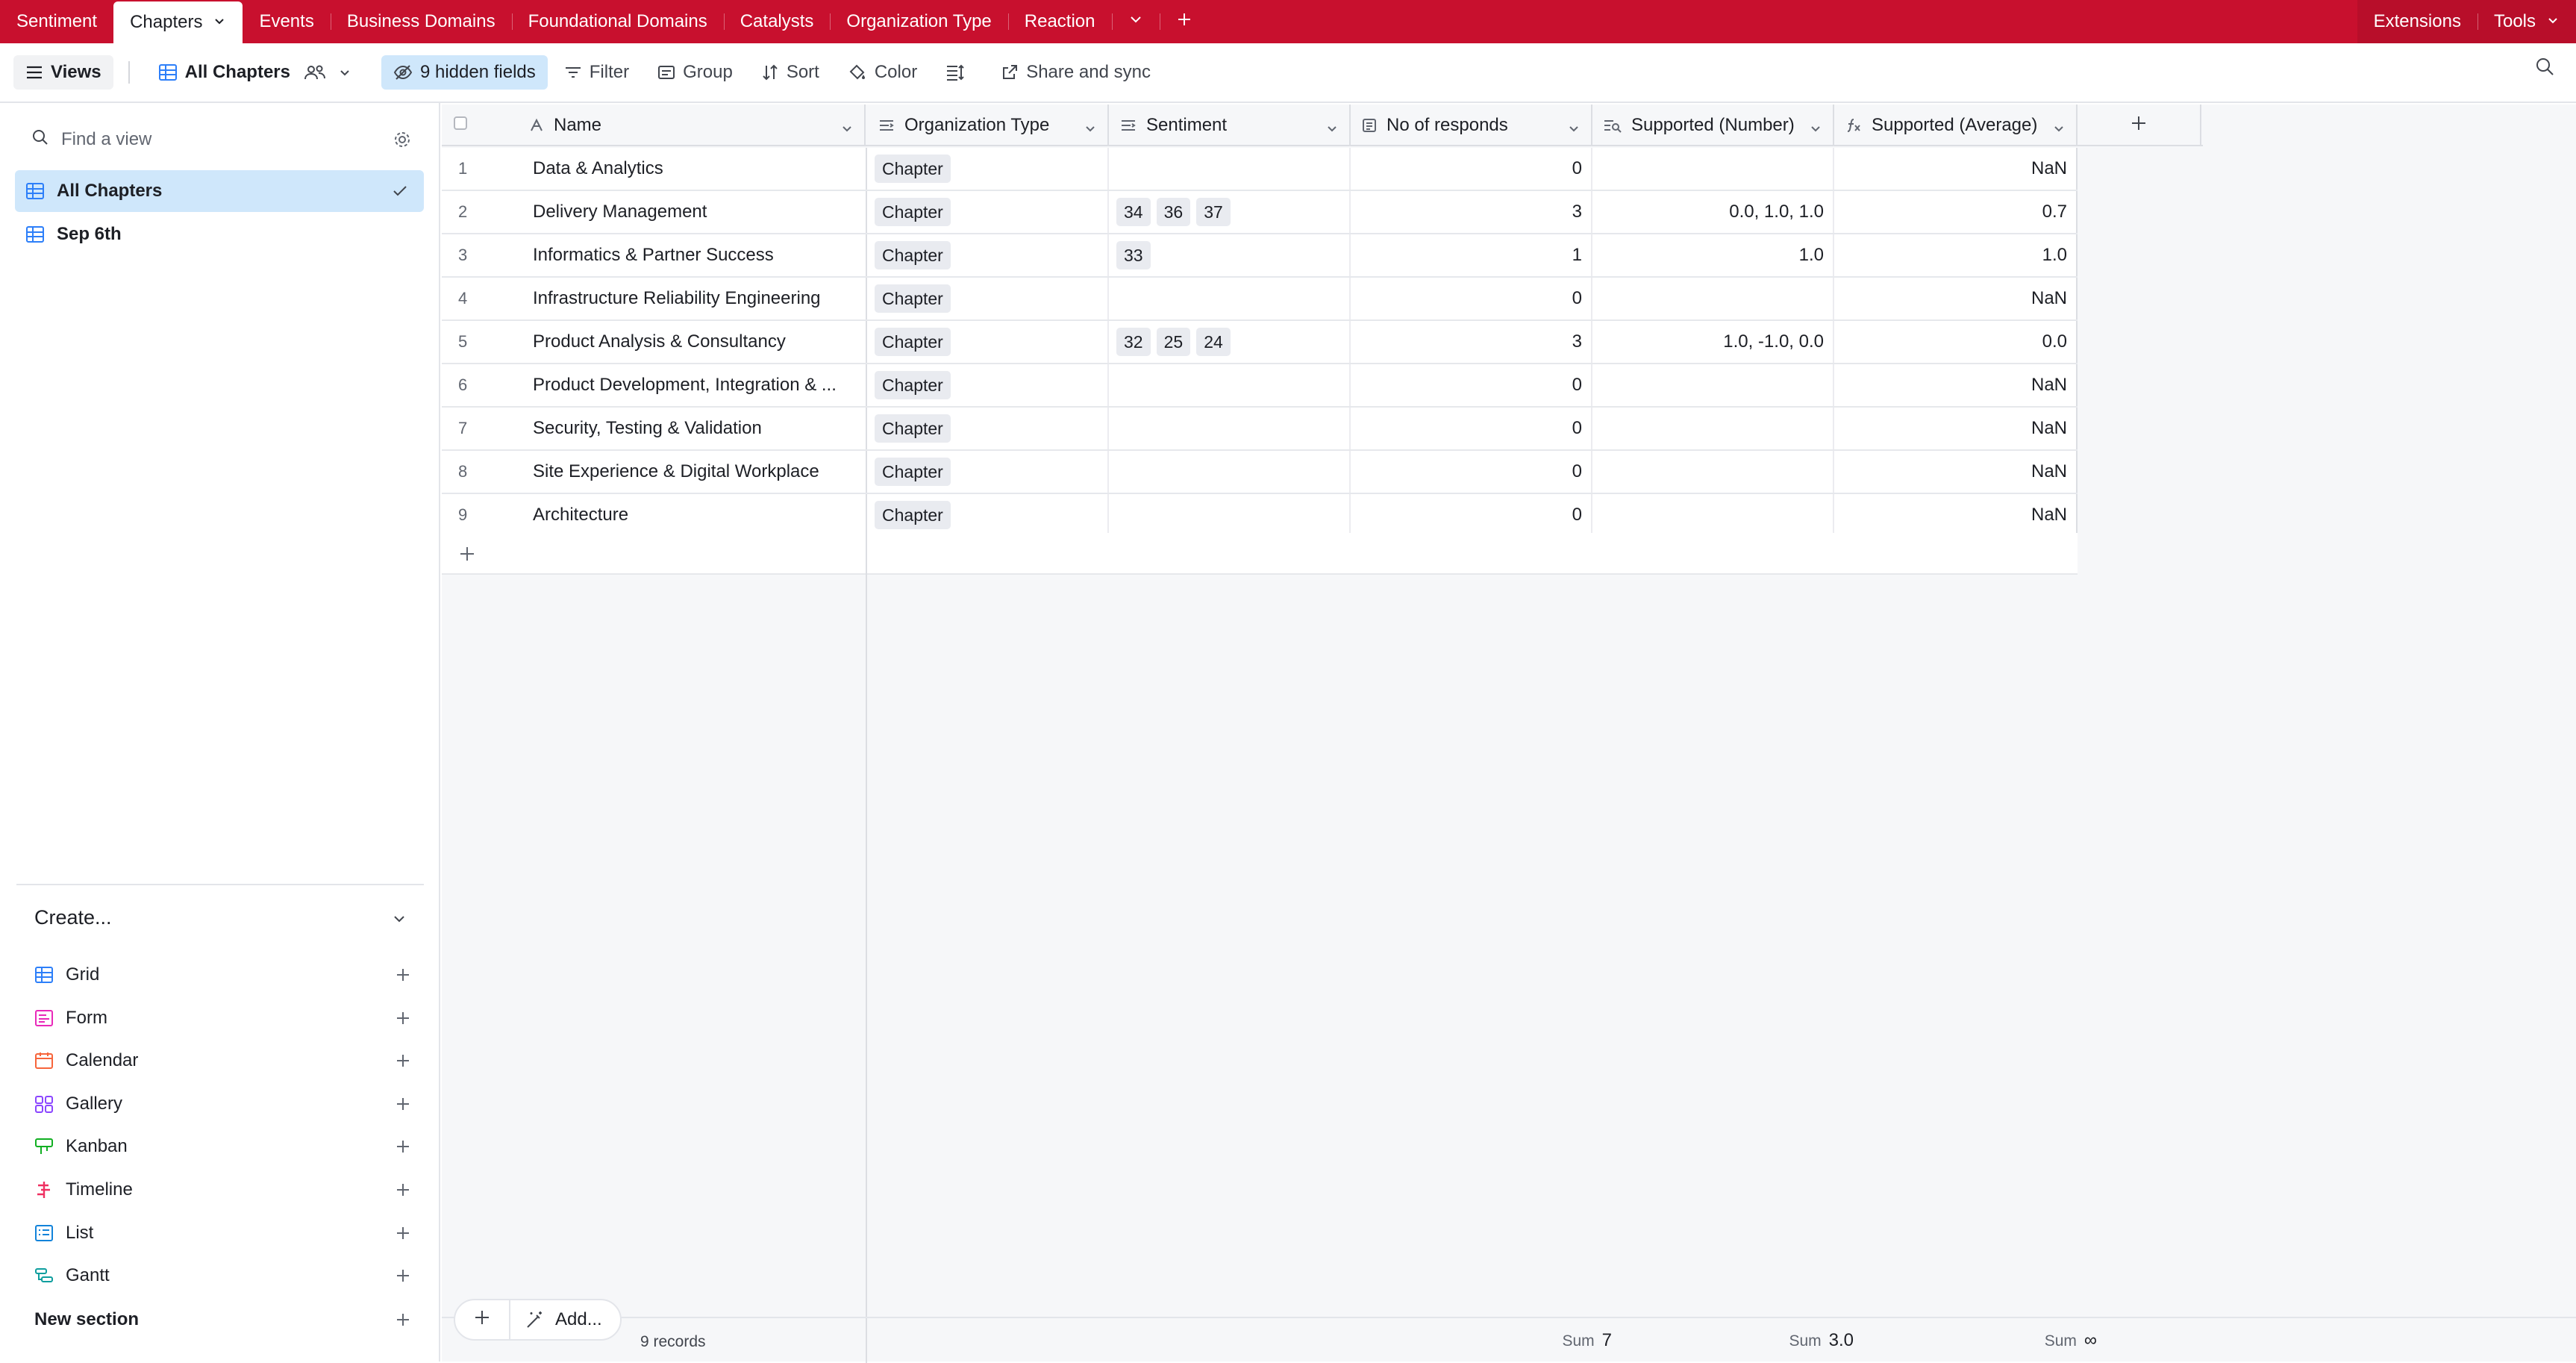  I want to click on create-grid-item: Grid, so click(221, 975).